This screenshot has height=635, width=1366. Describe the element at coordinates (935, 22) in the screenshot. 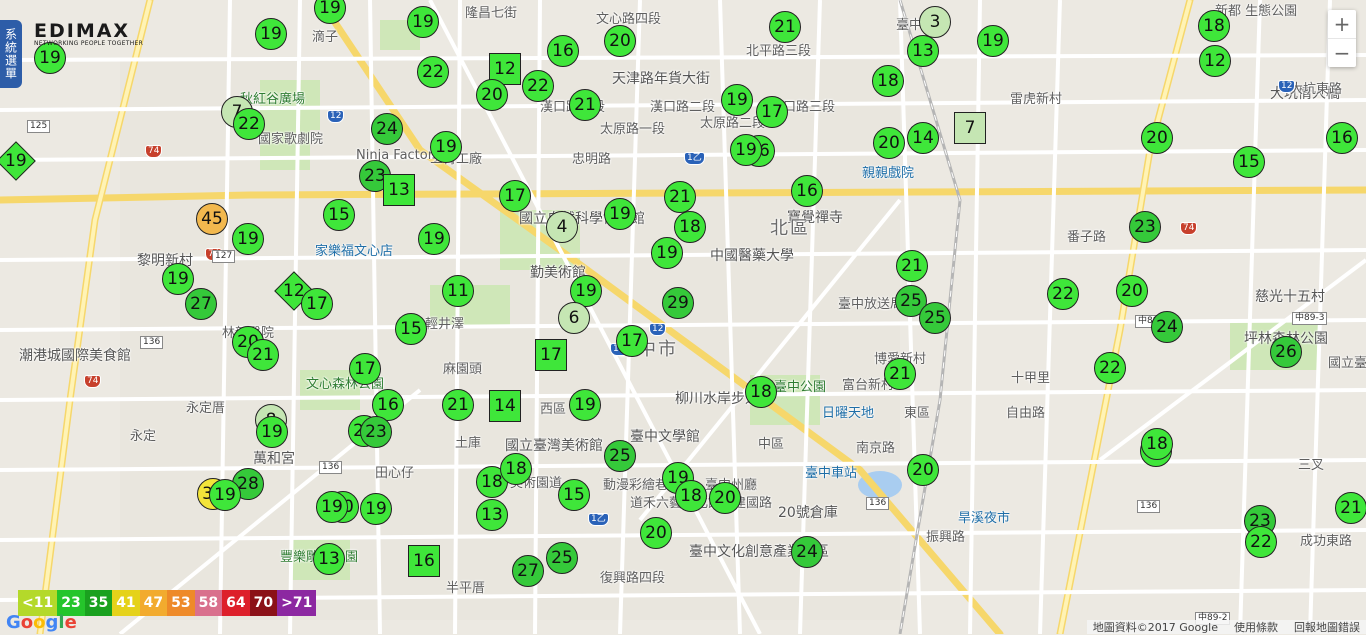

I see `pm25-station-marker: 3` at that location.